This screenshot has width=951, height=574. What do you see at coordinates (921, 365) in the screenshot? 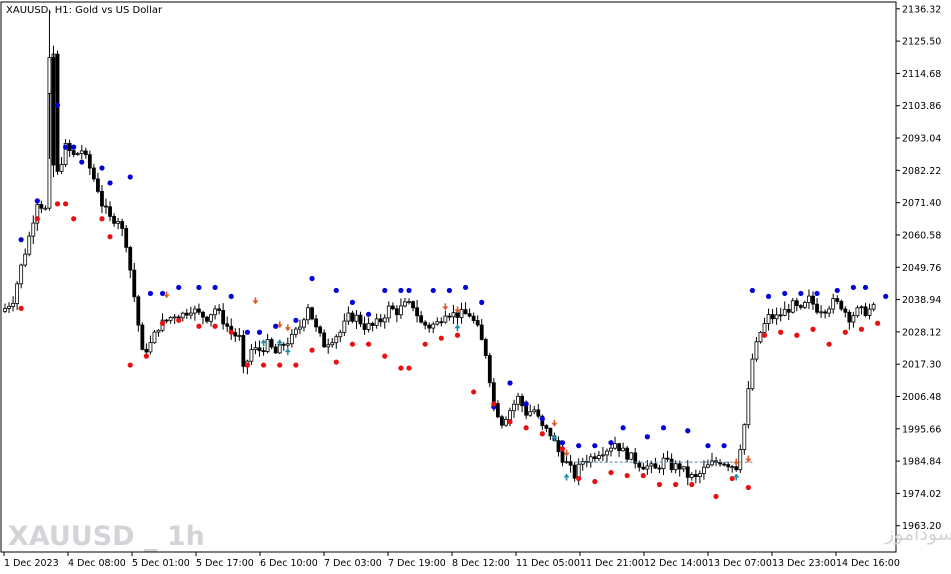
I see `price-tick-label: 2017.30` at bounding box center [921, 365].